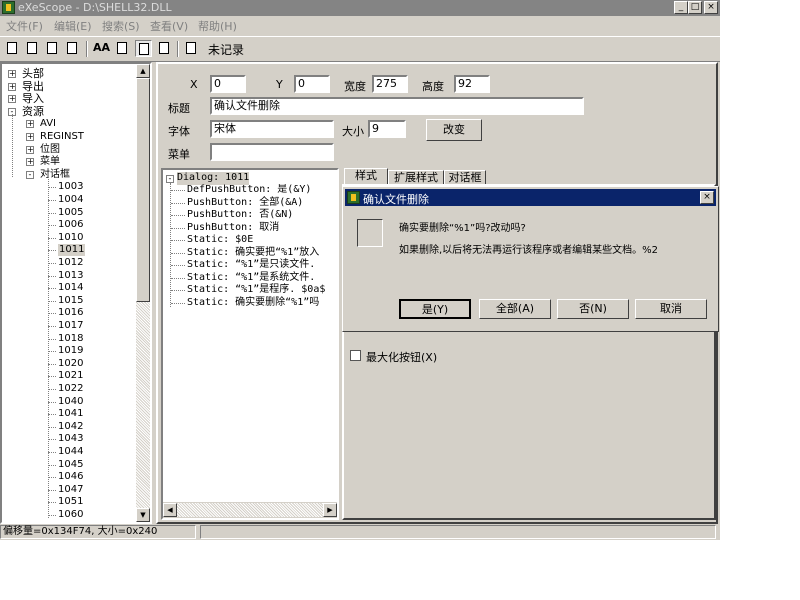 The image size is (800, 600). Describe the element at coordinates (695, 7) in the screenshot. I see `maximize-button: □` at that location.